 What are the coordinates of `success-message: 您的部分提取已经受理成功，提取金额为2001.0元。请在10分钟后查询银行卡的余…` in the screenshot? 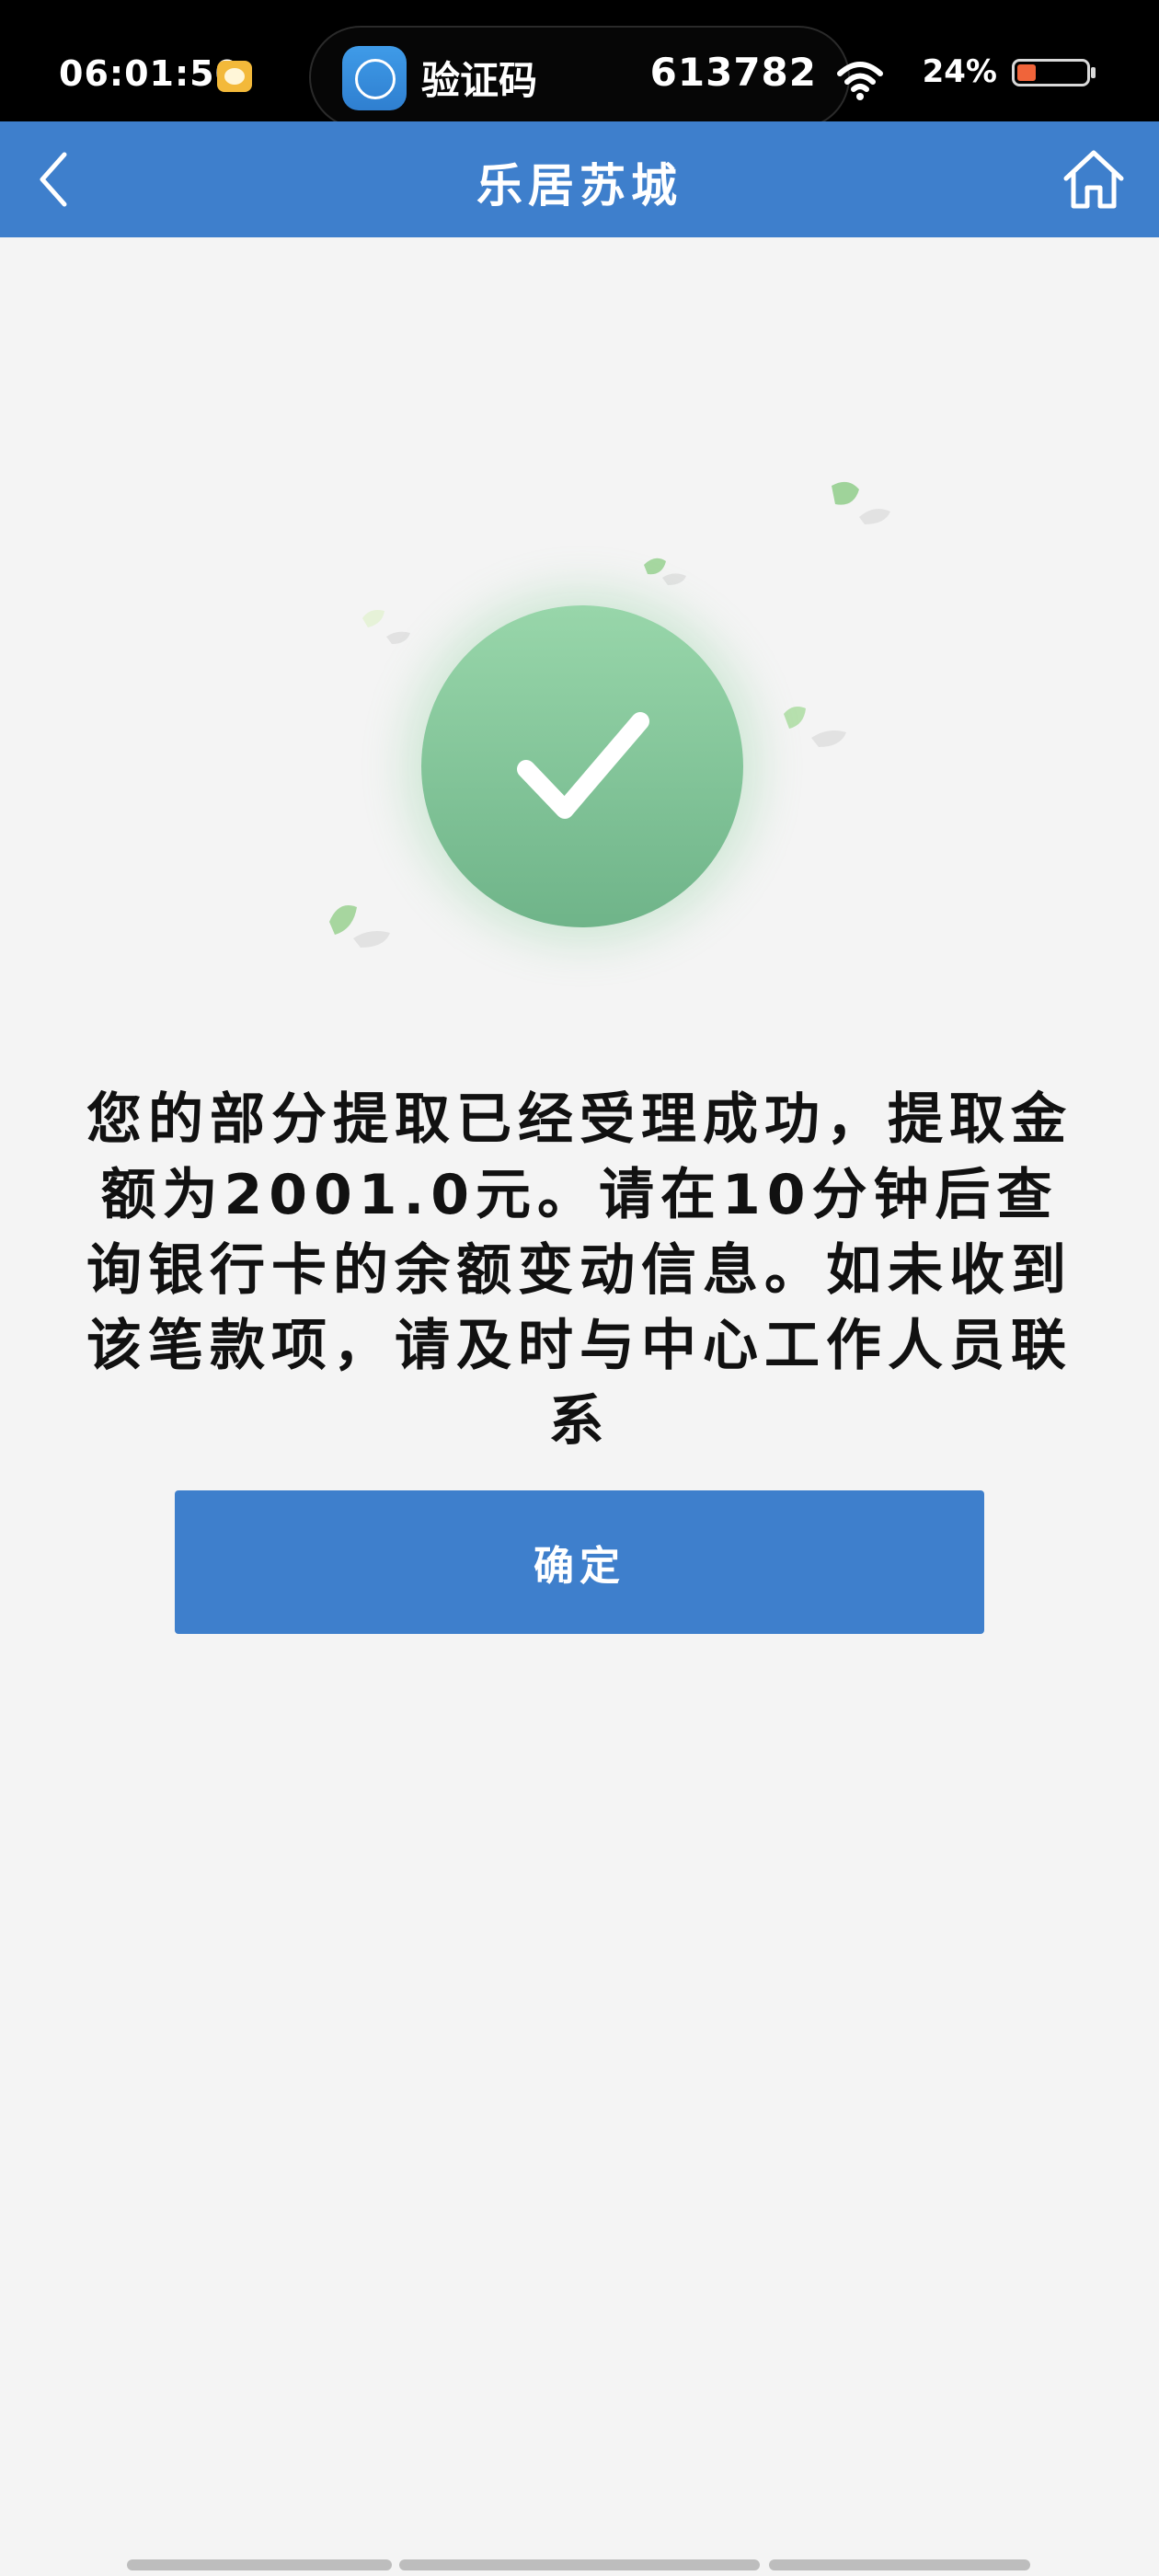 It's located at (579, 1270).